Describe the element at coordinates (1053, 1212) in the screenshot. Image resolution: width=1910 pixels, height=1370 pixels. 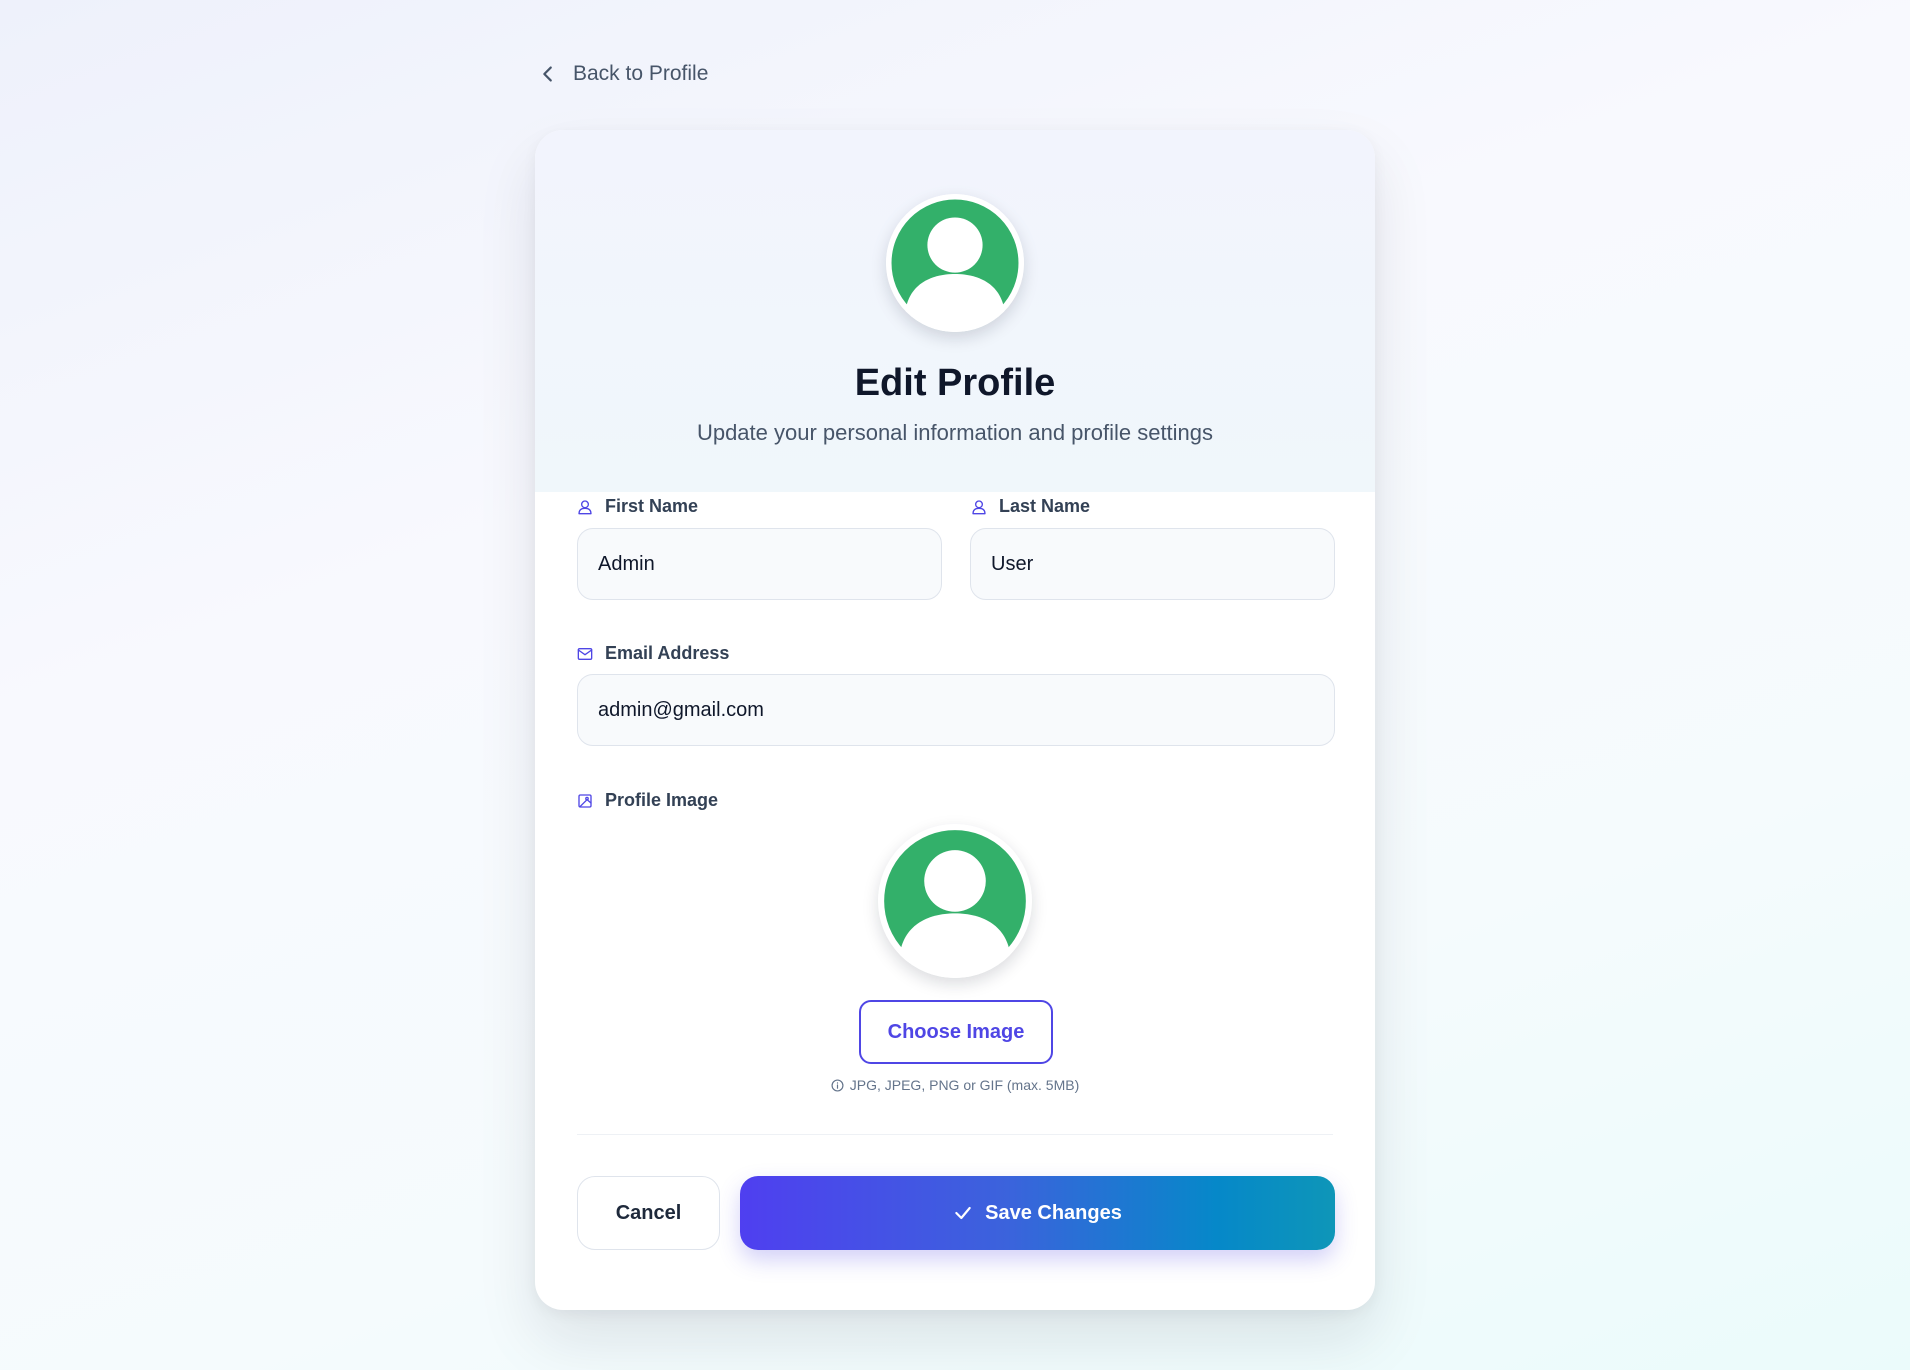
I see `save-changes-label: Save Changes` at that location.